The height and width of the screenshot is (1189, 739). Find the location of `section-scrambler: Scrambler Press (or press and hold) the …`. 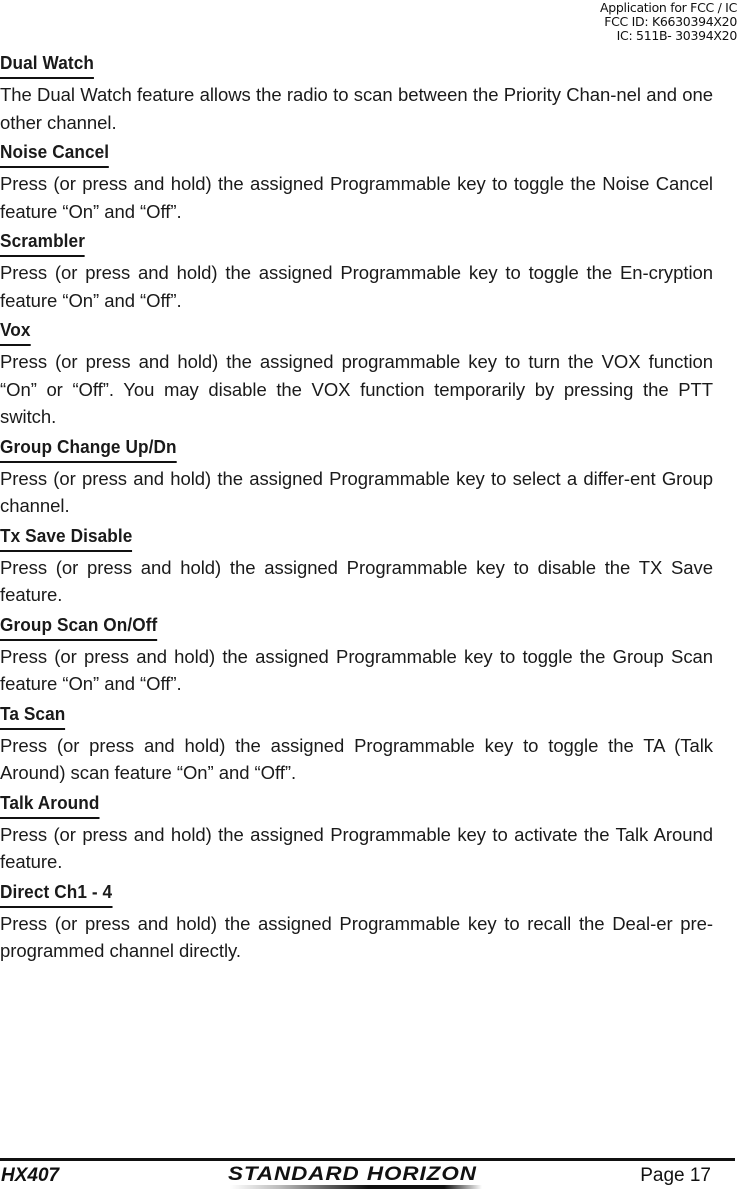

section-scrambler: Scrambler Press (or press and hold) the … is located at coordinates (356, 272).